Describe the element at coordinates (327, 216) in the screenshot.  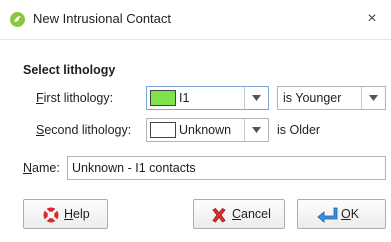
I see `enter-arrow-icon` at that location.